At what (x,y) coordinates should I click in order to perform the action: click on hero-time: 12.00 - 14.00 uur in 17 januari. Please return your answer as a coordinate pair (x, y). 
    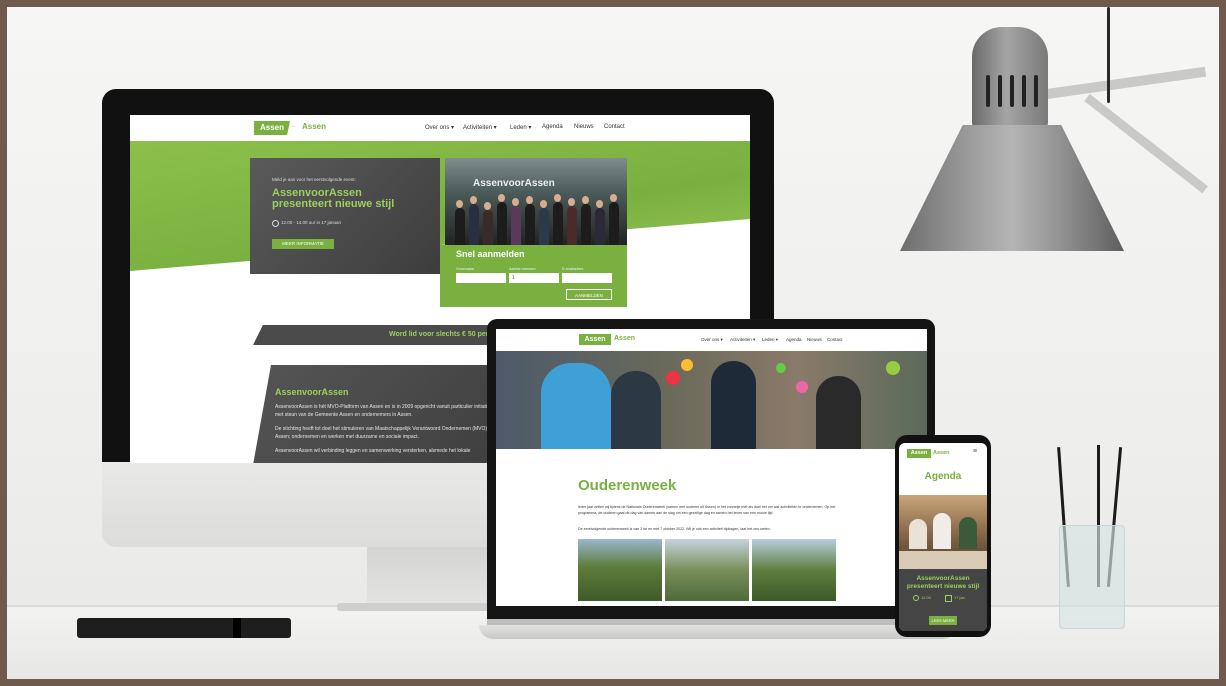
    Looking at the image, I should click on (311, 222).